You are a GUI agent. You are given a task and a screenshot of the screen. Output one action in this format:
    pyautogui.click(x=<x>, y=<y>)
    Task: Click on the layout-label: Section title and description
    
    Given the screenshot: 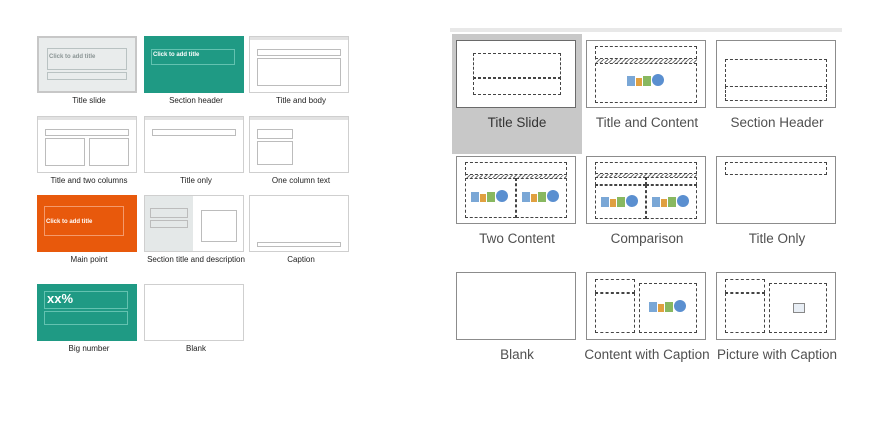 What is the action you would take?
    pyautogui.click(x=196, y=259)
    